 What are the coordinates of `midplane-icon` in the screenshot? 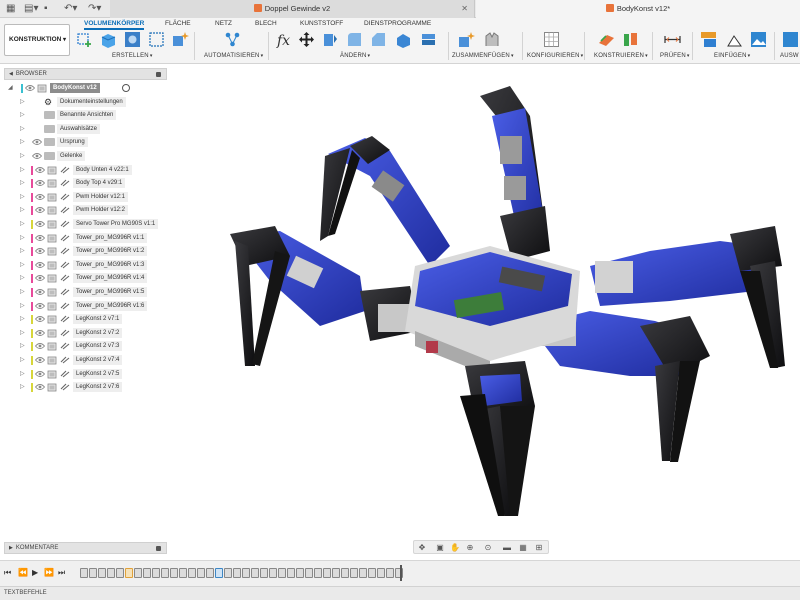 It's located at (630, 39).